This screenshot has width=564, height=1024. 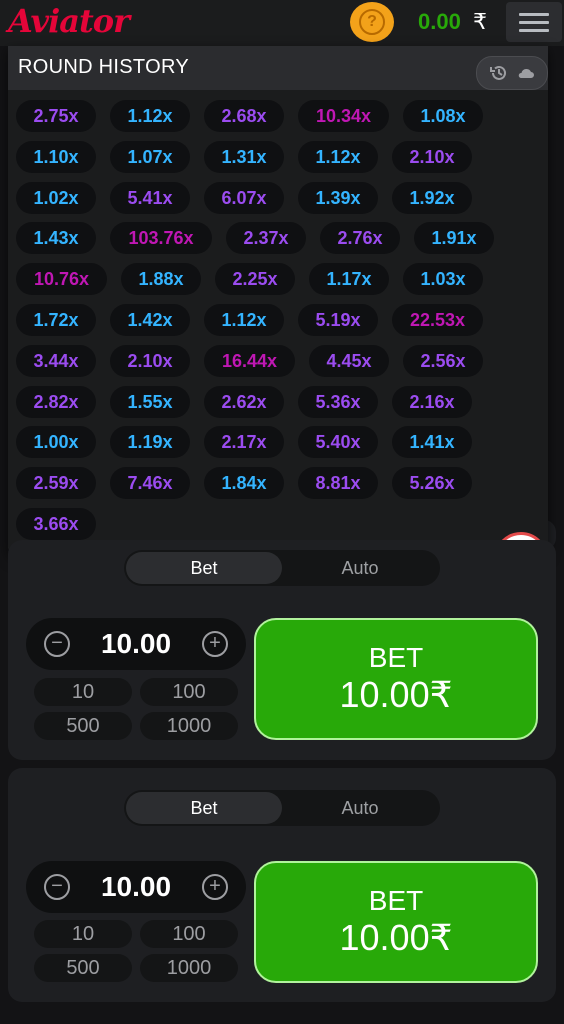 I want to click on multiplier-chip: 1.39x, so click(x=338, y=198).